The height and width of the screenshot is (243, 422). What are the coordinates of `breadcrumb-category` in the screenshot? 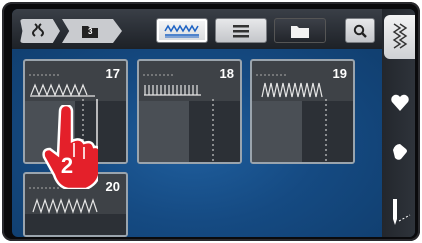 It's located at (40, 31).